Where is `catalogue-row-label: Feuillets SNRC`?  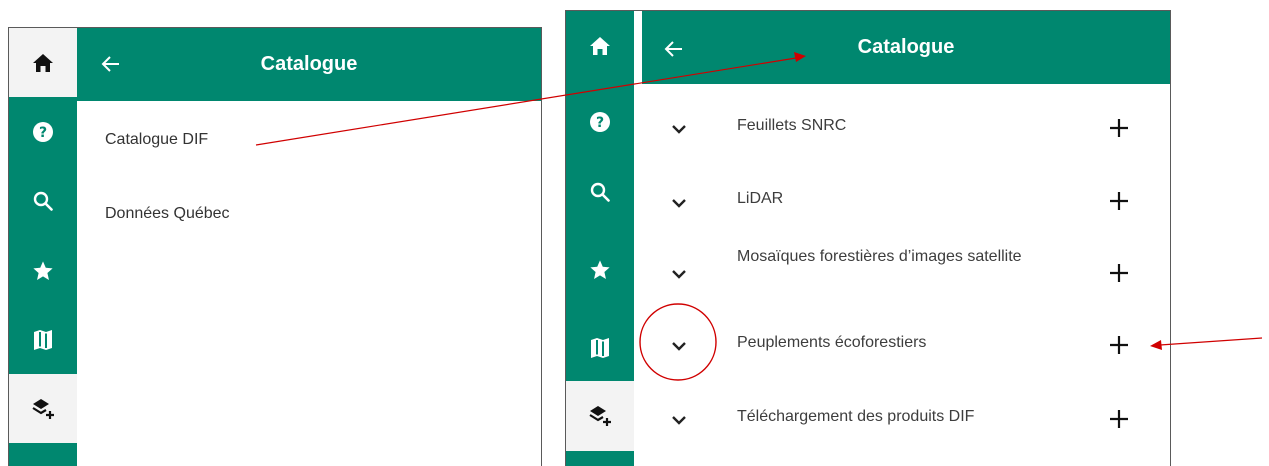
catalogue-row-label: Feuillets SNRC is located at coordinates (792, 125).